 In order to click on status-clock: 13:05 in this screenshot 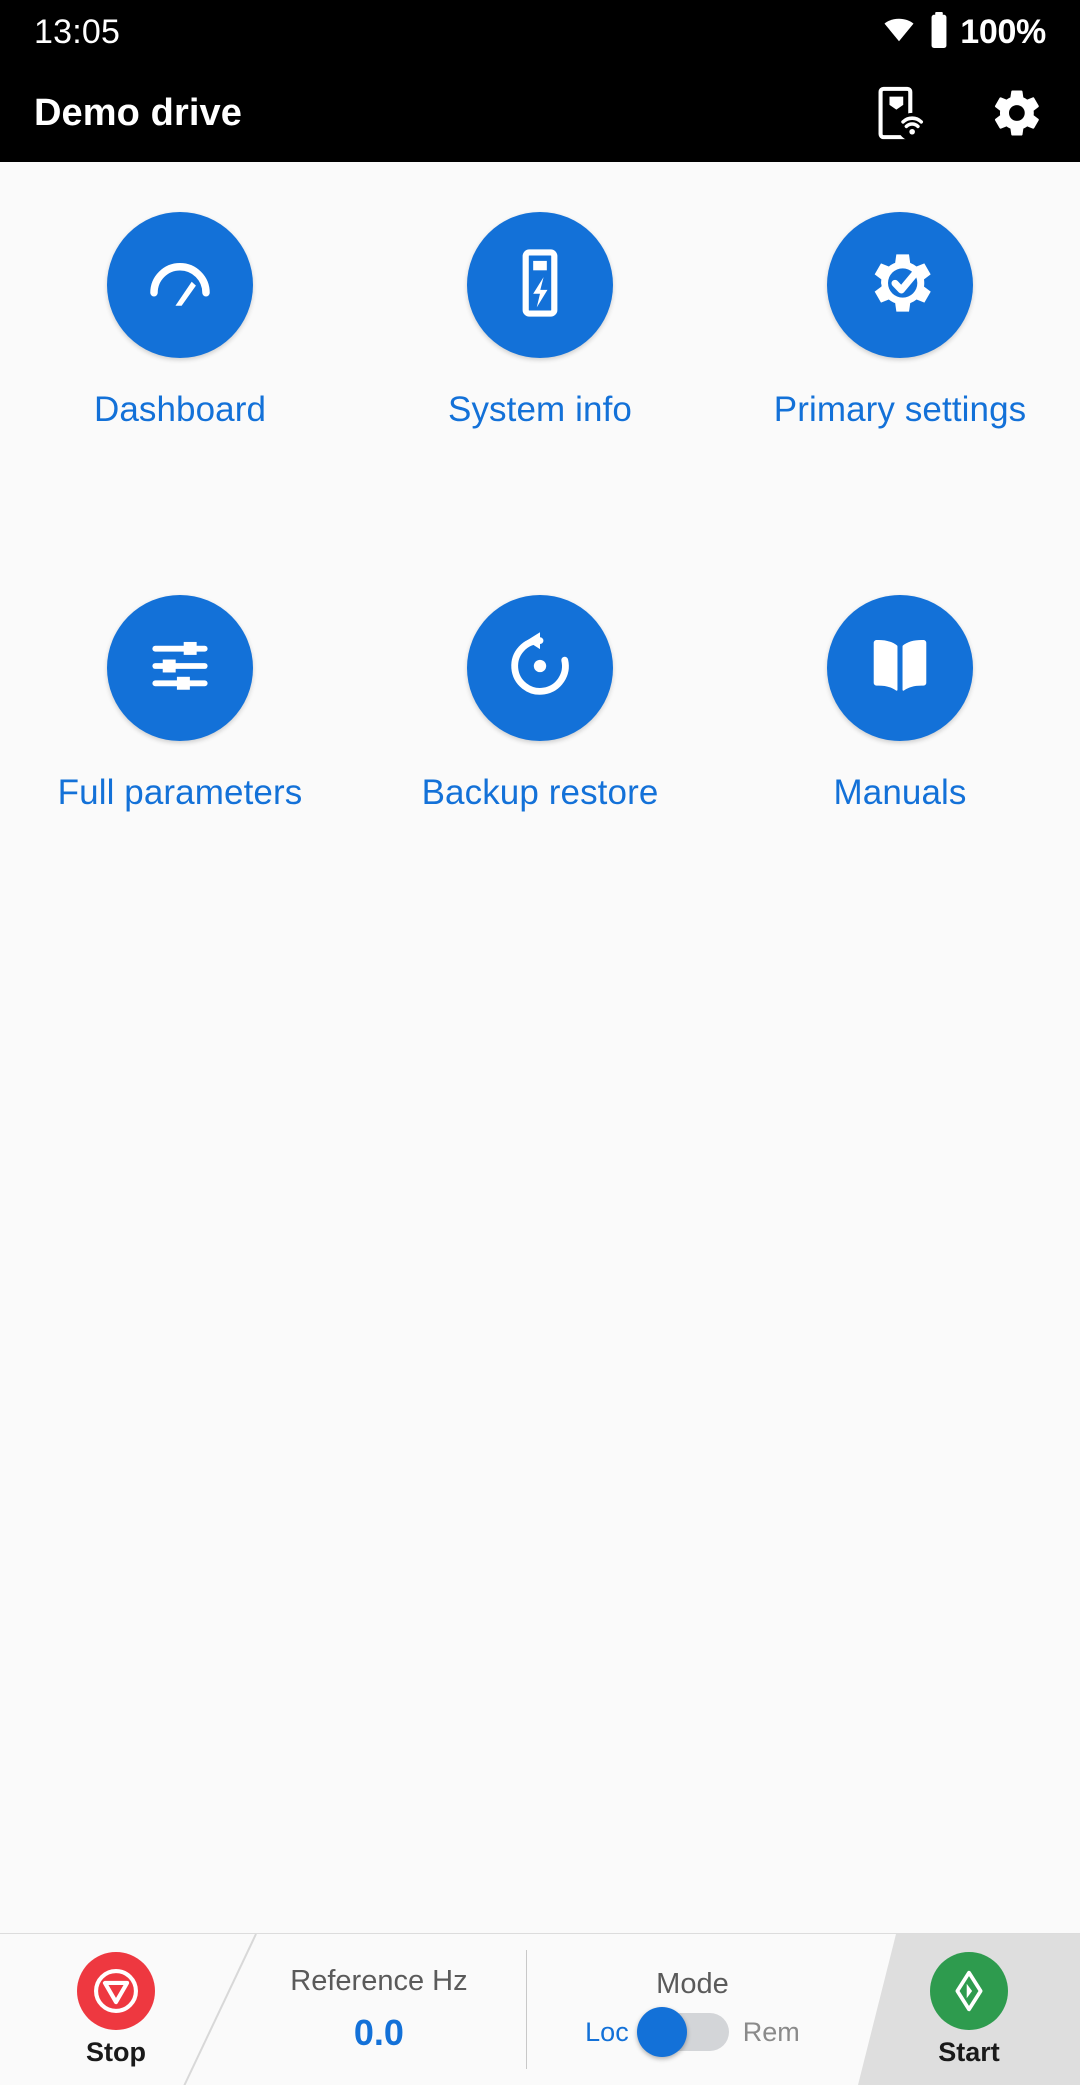, I will do `click(77, 31)`.